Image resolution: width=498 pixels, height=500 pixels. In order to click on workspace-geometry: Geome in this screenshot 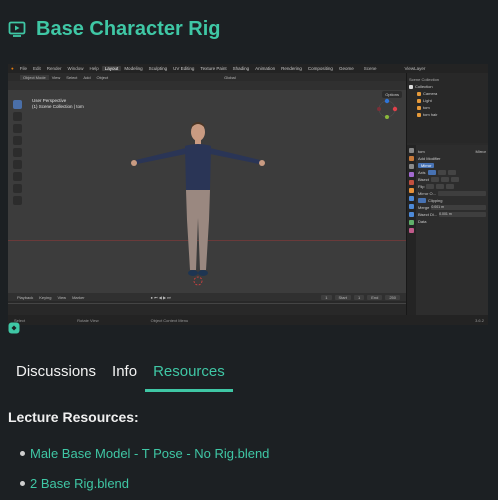, I will do `click(346, 68)`.